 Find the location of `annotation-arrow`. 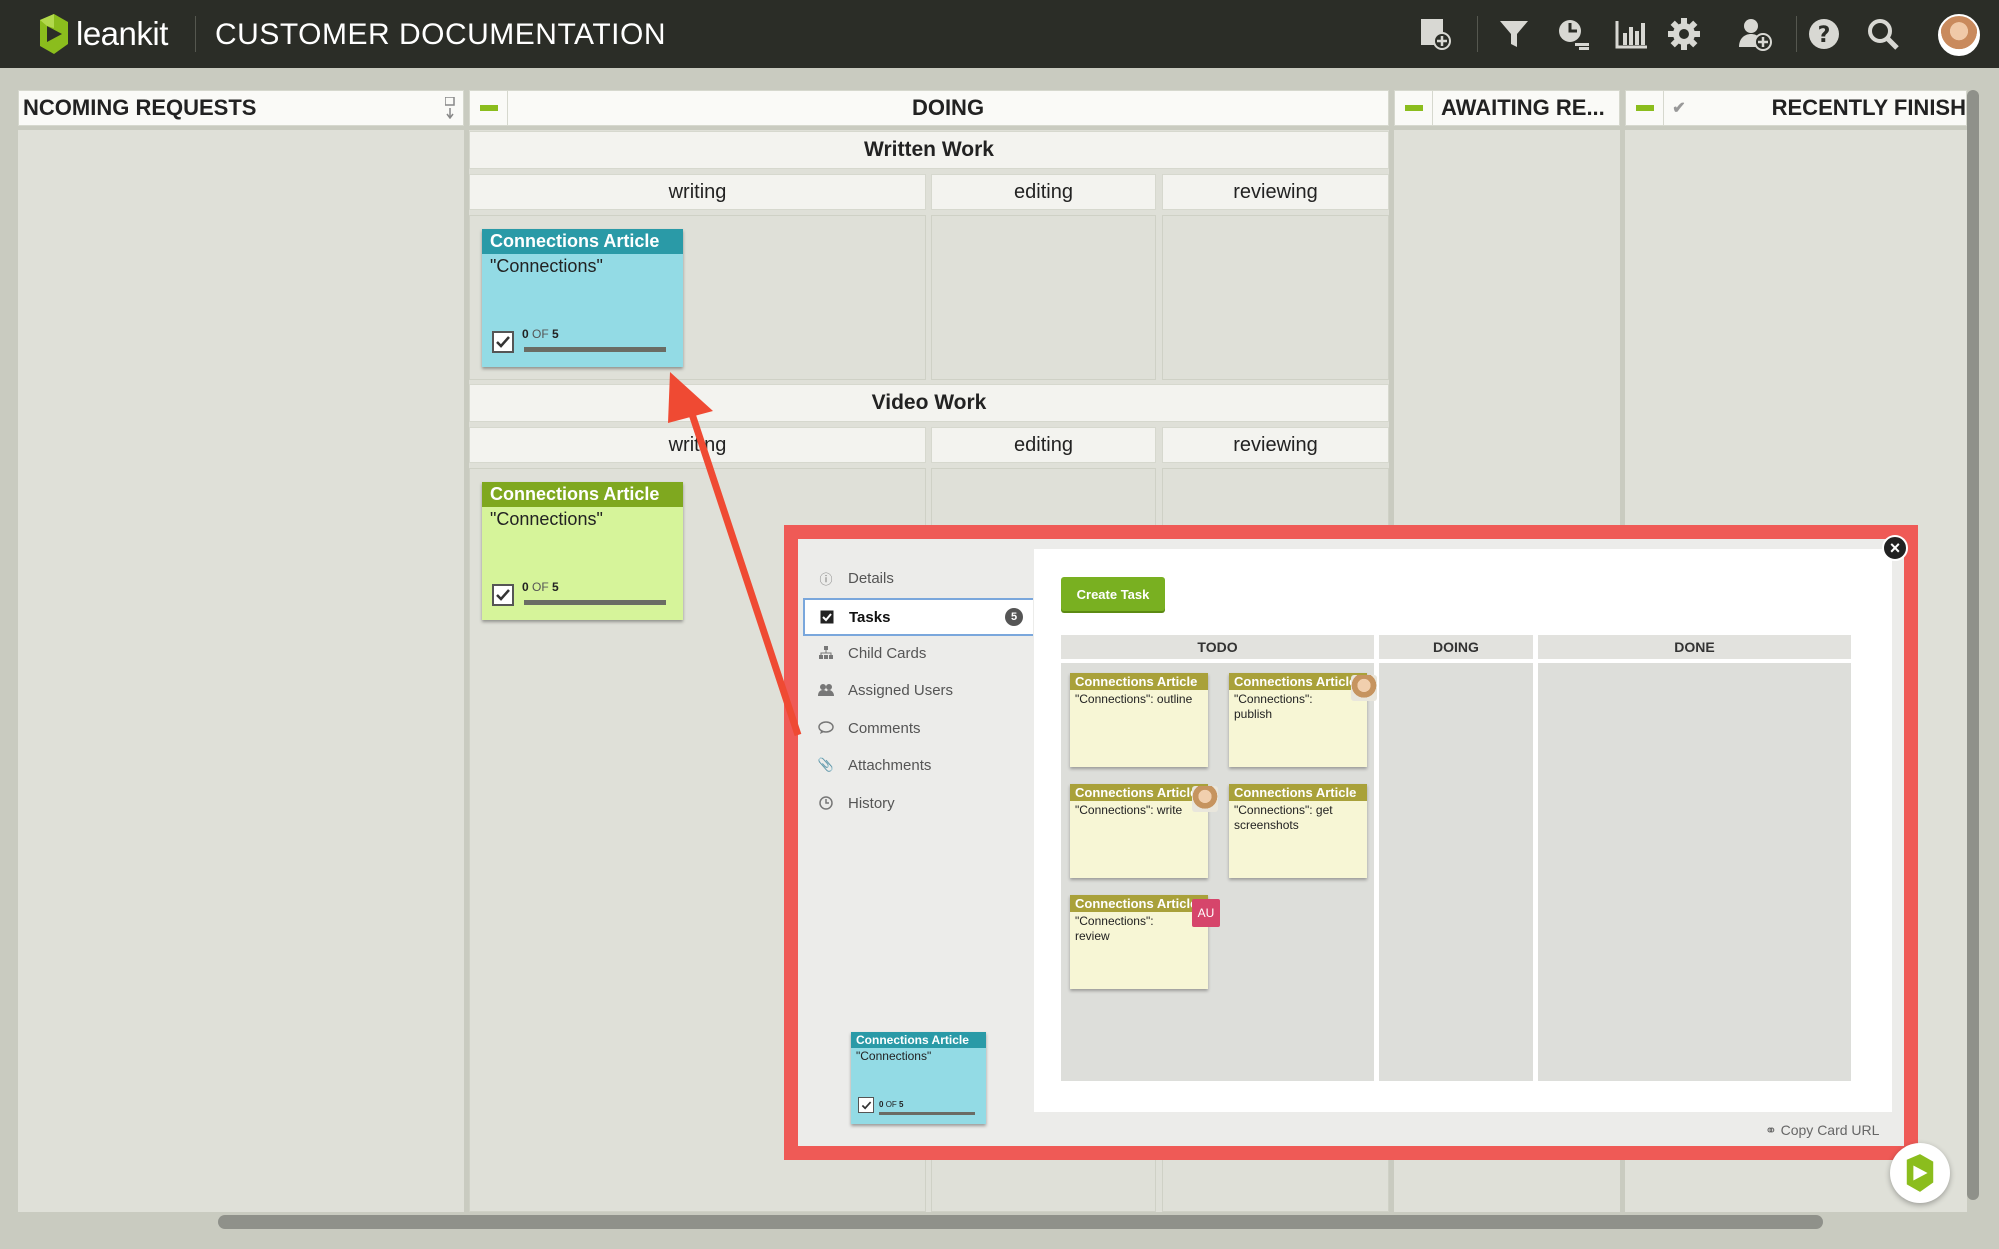

annotation-arrow is located at coordinates (735, 554).